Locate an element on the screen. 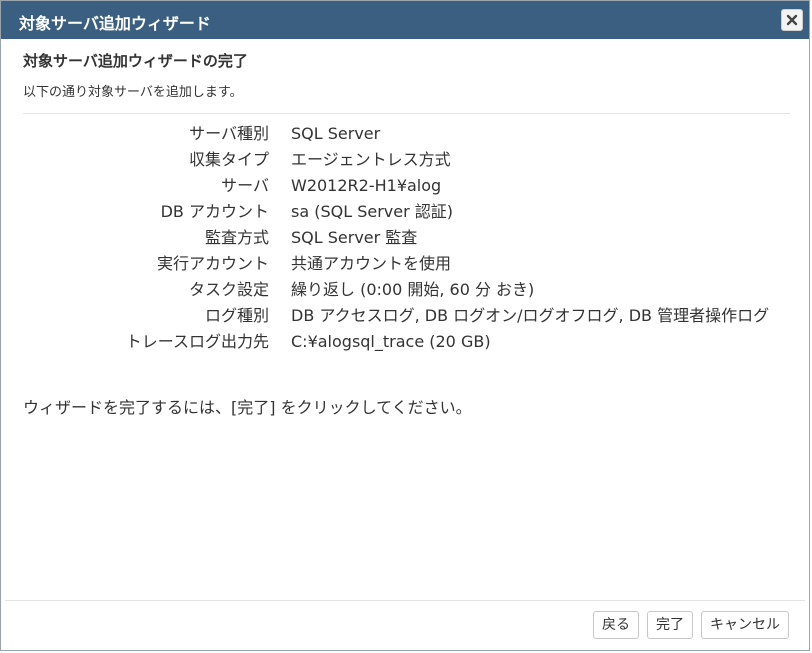 This screenshot has width=812, height=653. footer-divider is located at coordinates (405, 600).